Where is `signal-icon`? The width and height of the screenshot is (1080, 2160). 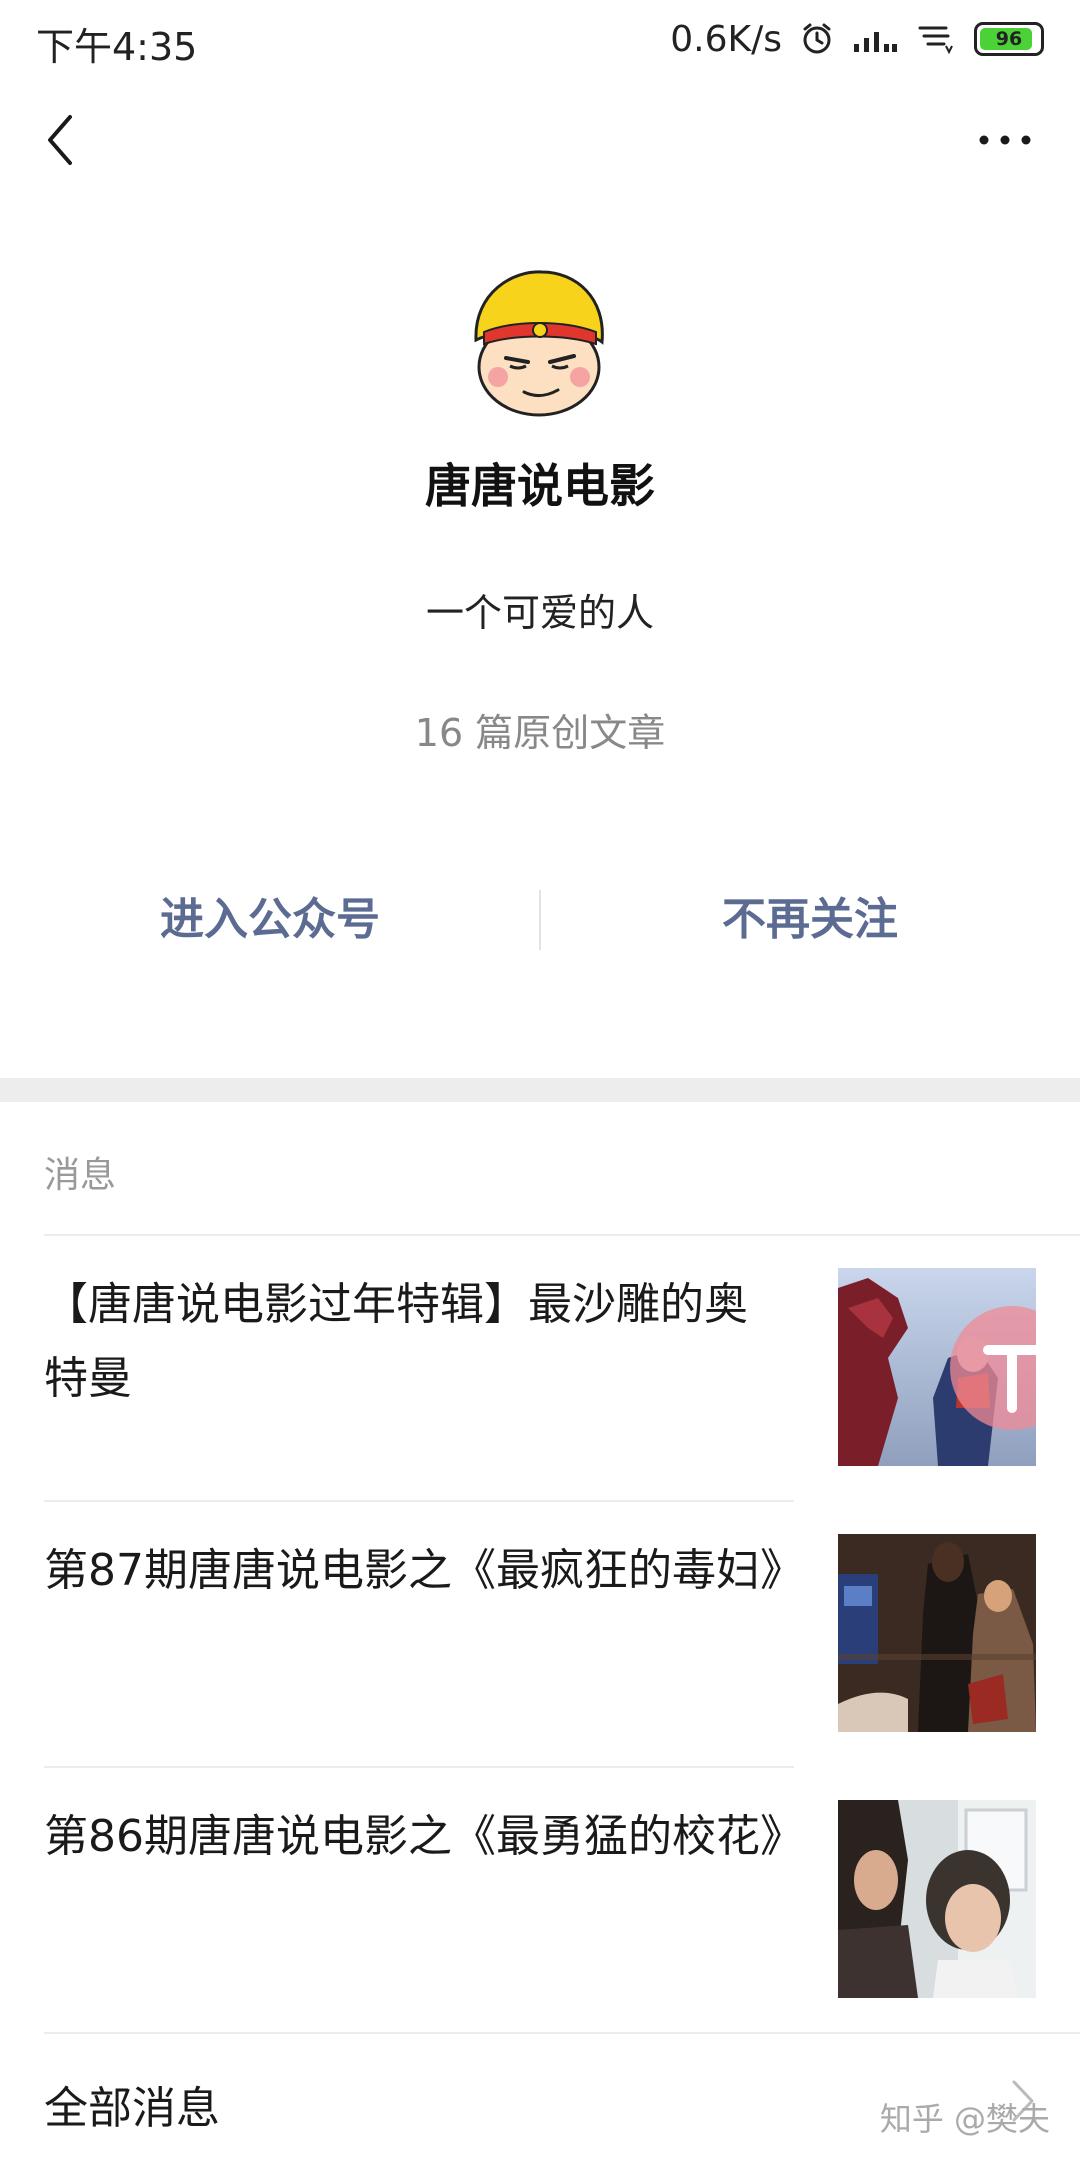 signal-icon is located at coordinates (875, 39).